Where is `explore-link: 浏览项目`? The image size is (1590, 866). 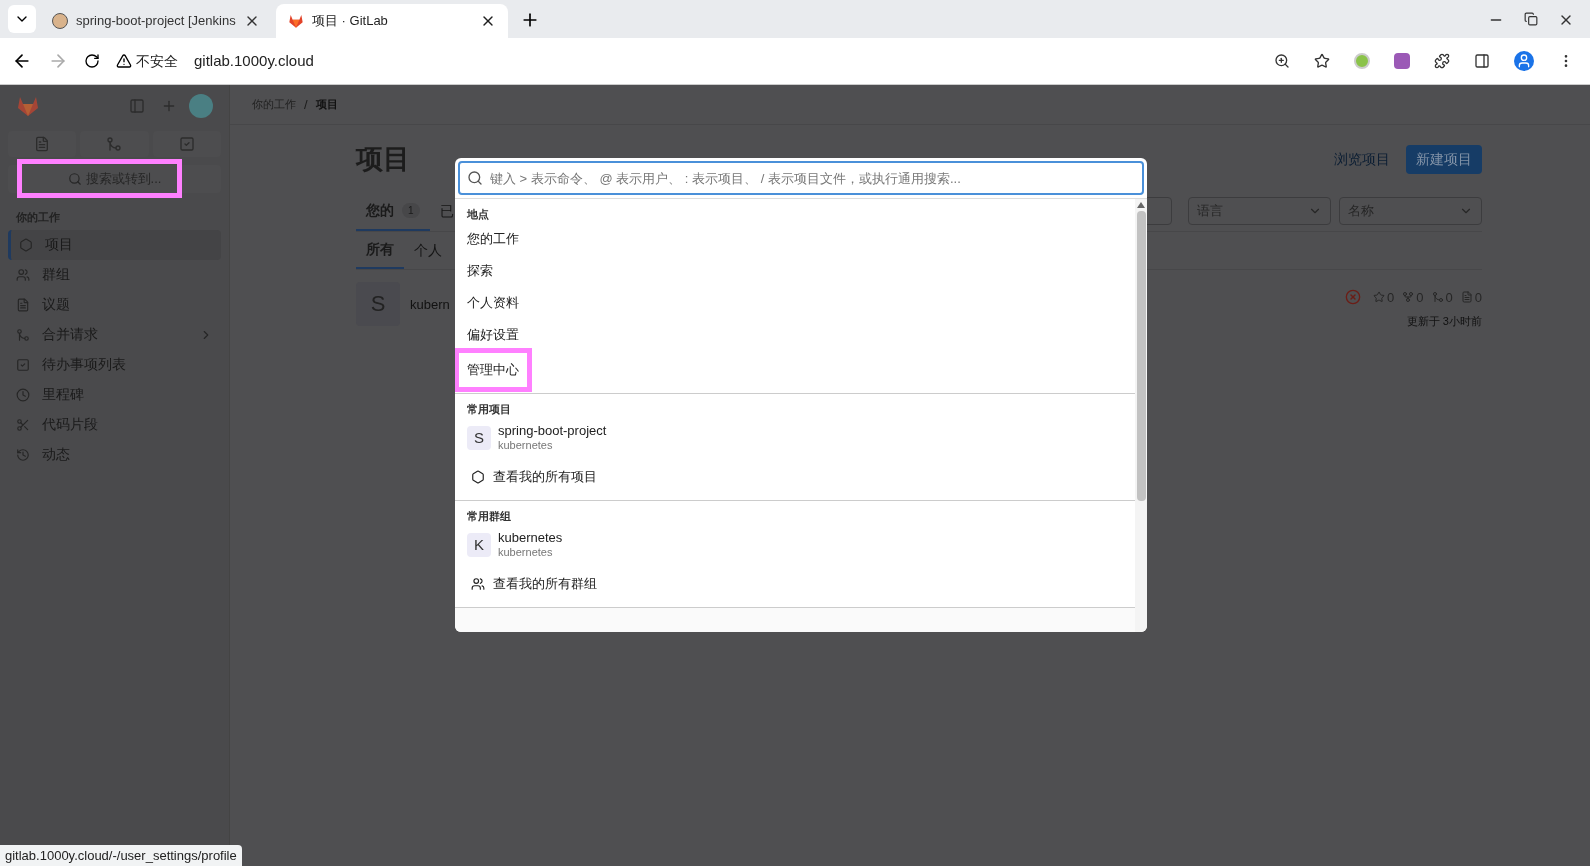 explore-link: 浏览项目 is located at coordinates (1362, 159).